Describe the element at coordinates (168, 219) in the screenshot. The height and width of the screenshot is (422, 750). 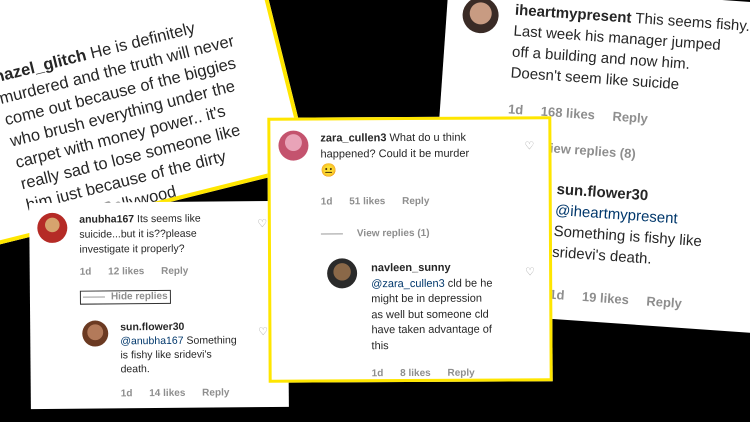
I see `comment-text: Its seems like` at that location.